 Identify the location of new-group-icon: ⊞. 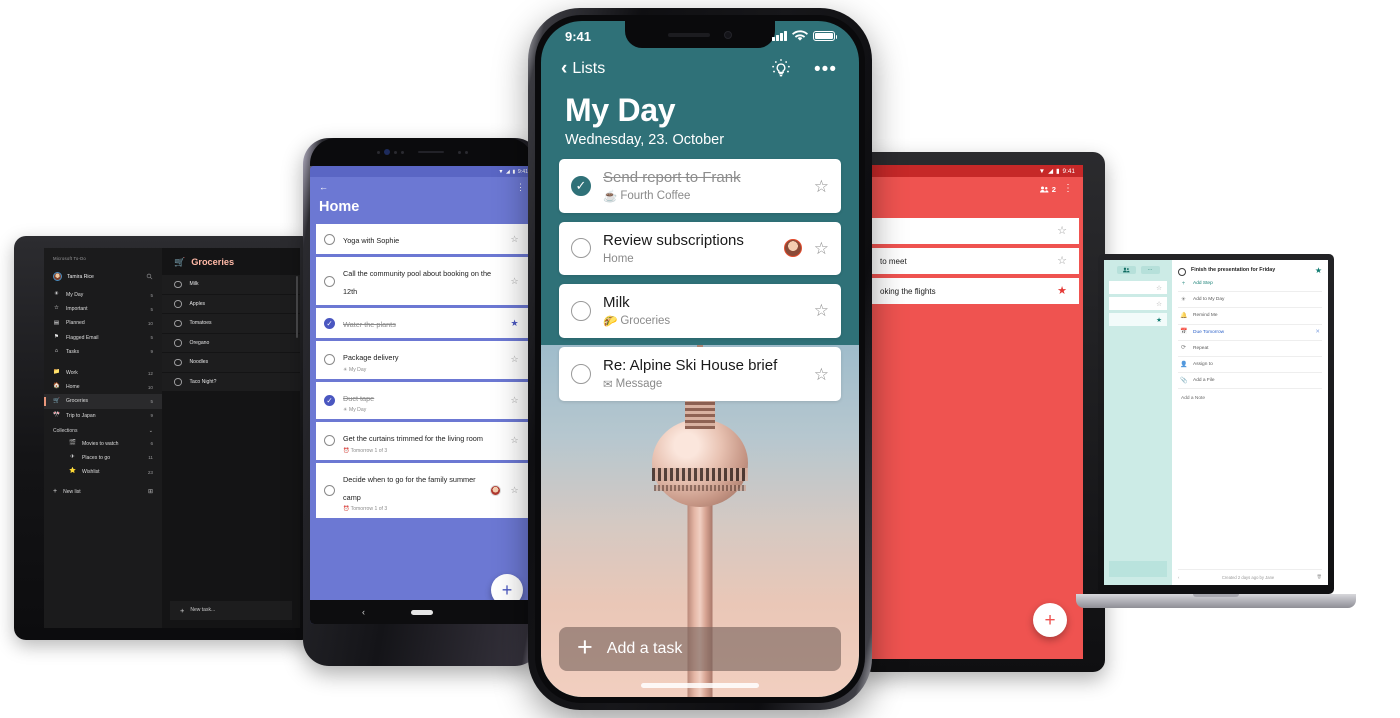
(150, 491).